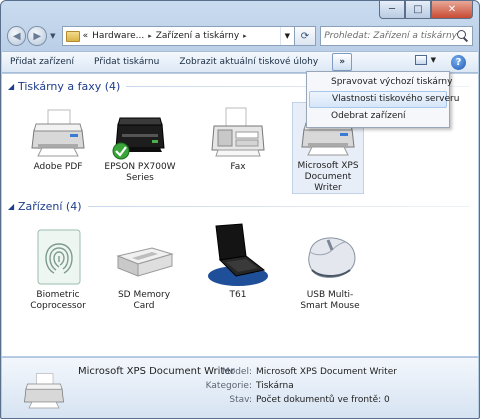 The height and width of the screenshot is (419, 480). I want to click on chevron-down-icon: ▼, so click(433, 60).